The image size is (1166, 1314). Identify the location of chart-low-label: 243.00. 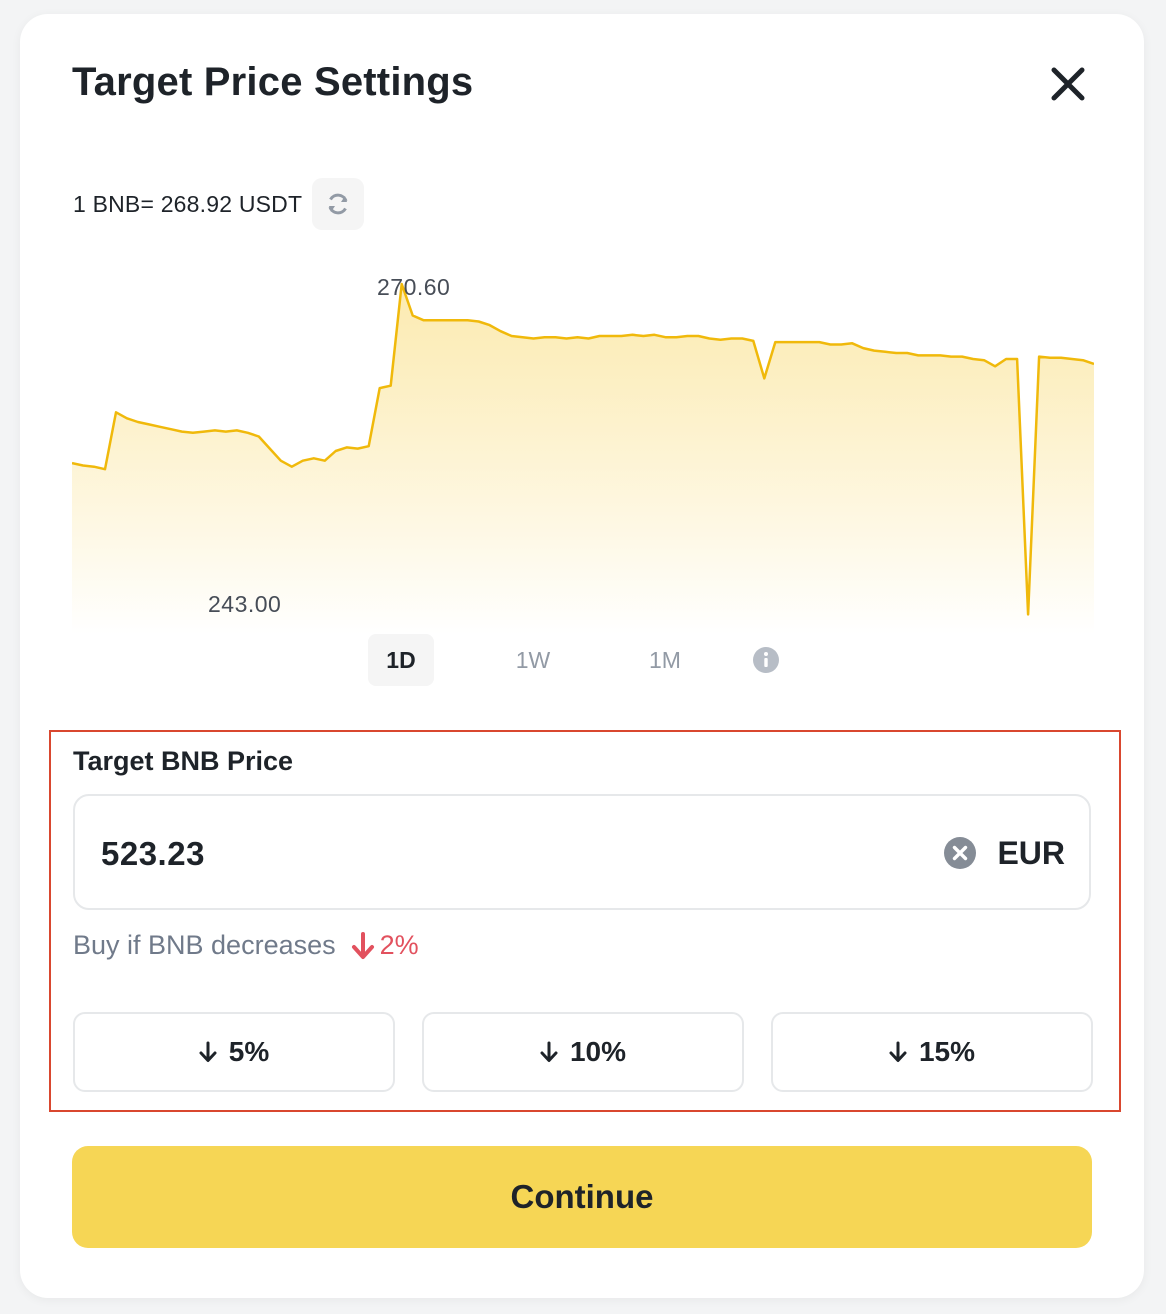
(245, 604).